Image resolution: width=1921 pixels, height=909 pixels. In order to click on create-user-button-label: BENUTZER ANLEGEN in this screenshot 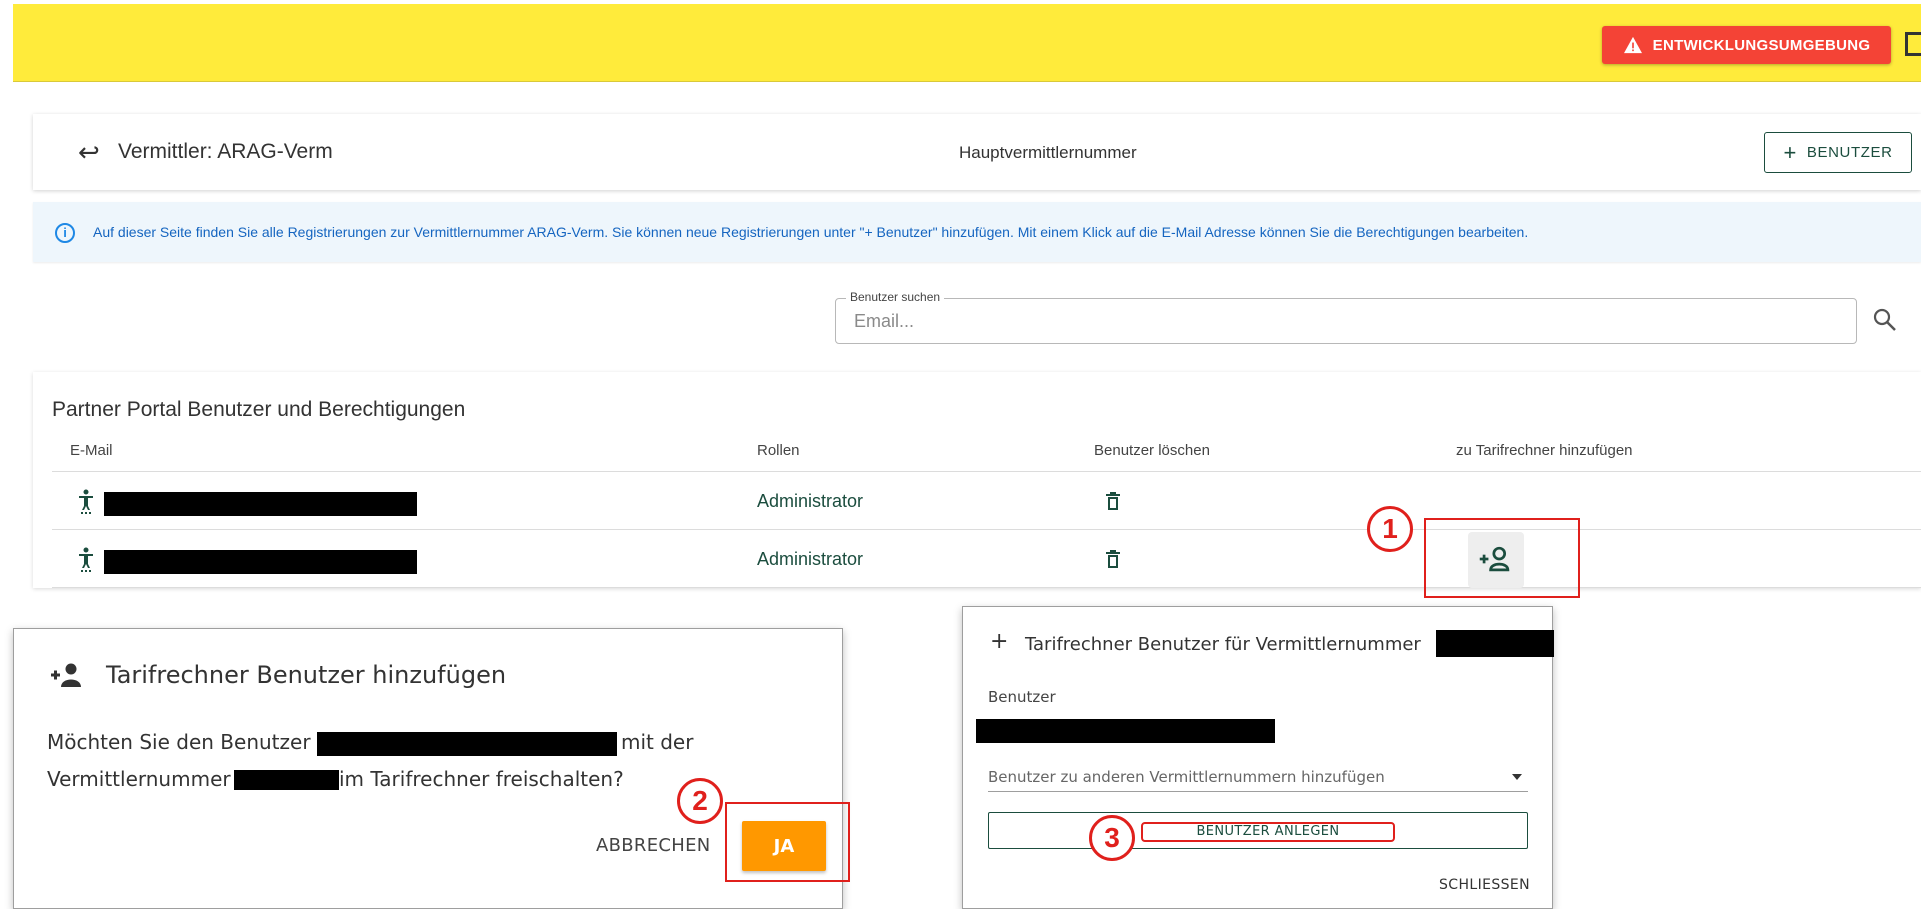, I will do `click(1268, 832)`.